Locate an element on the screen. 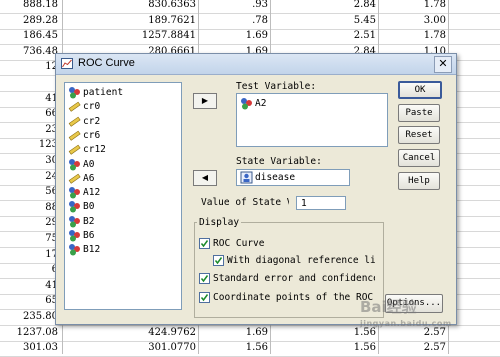  sheet-cell: 1.78 is located at coordinates (413, 35).